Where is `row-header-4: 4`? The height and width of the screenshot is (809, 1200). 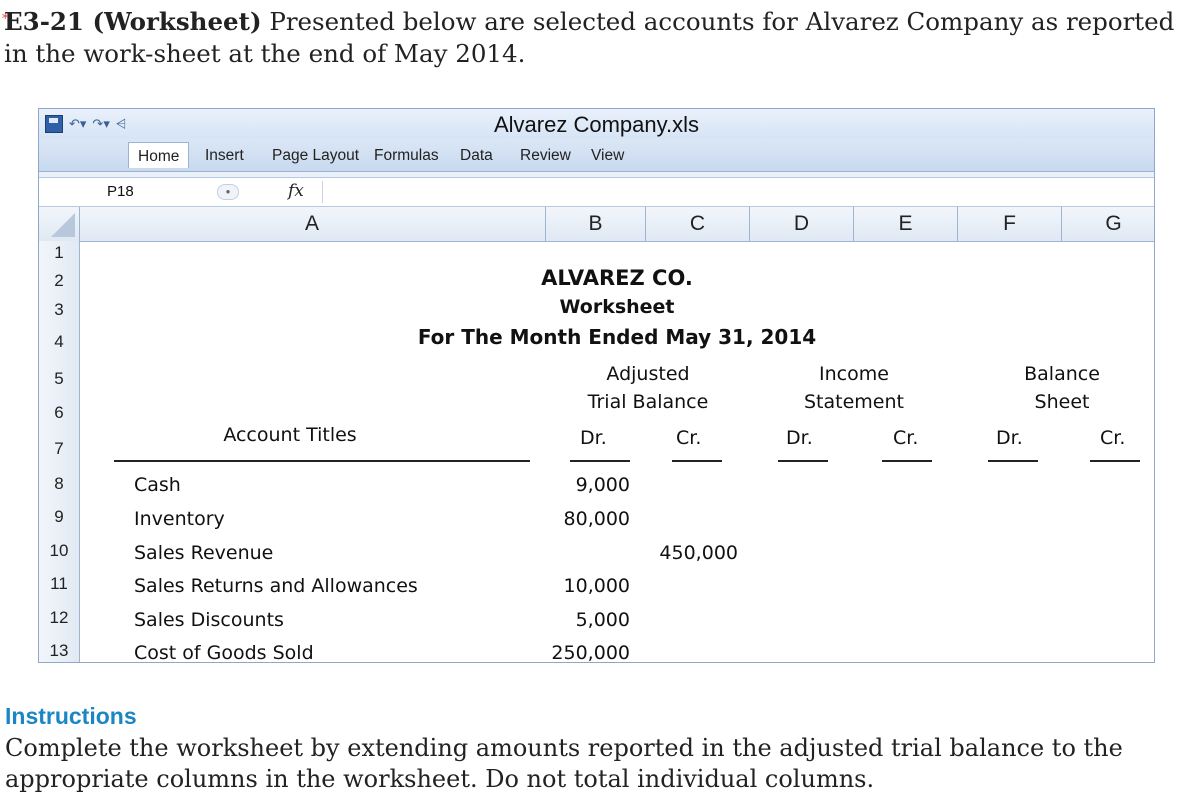 row-header-4: 4 is located at coordinates (59, 342).